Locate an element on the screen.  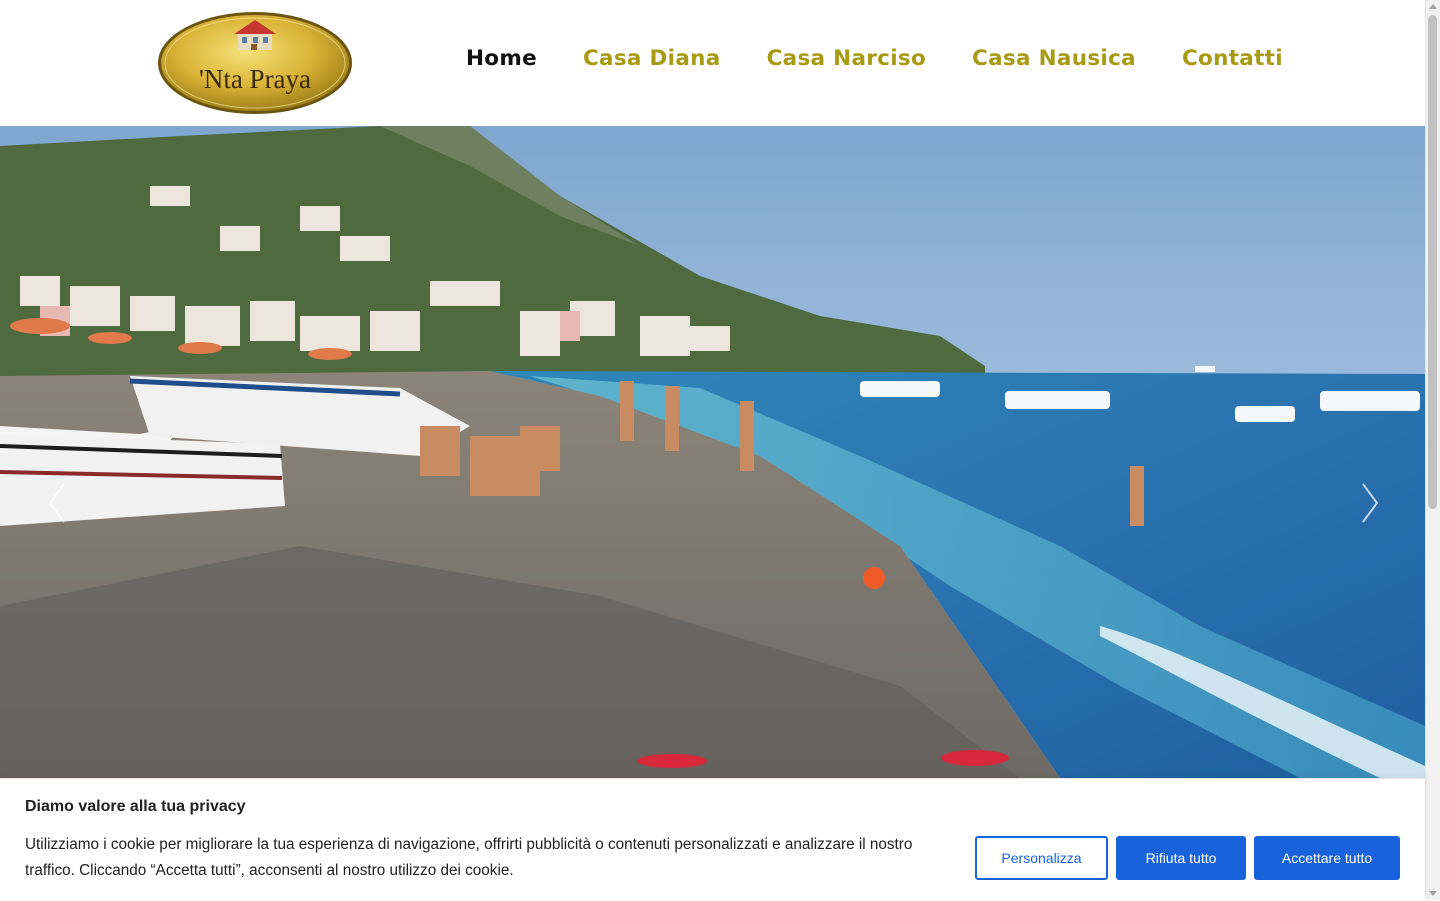
nav-item-casa-diana: Casa Diana is located at coordinates (652, 58).